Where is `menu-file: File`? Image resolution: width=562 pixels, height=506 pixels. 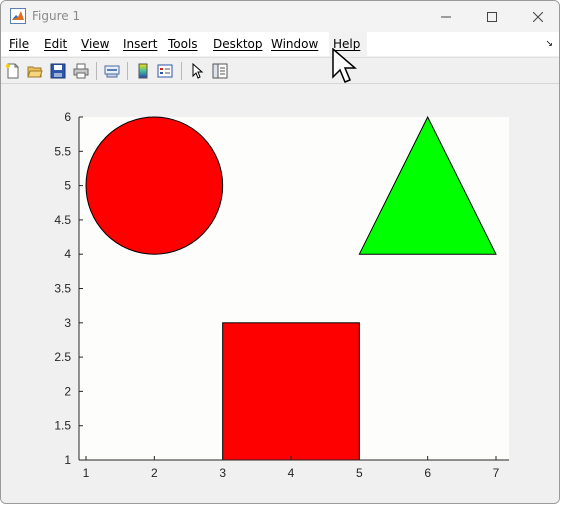 menu-file: File is located at coordinates (19, 44).